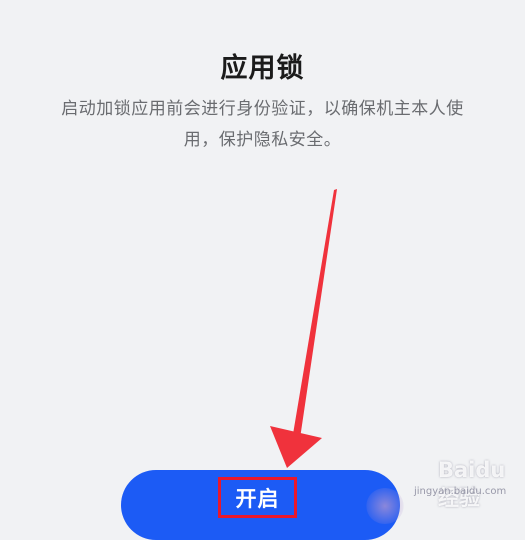  What do you see at coordinates (257, 498) in the screenshot?
I see `enable-button-label: 开启` at bounding box center [257, 498].